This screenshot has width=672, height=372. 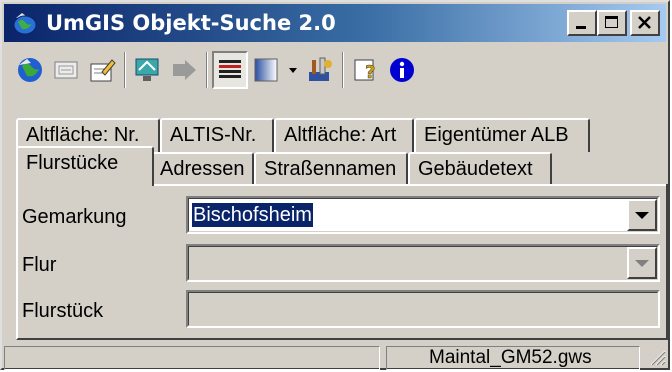 I want to click on tab-adressen: Adressen, so click(x=202, y=169).